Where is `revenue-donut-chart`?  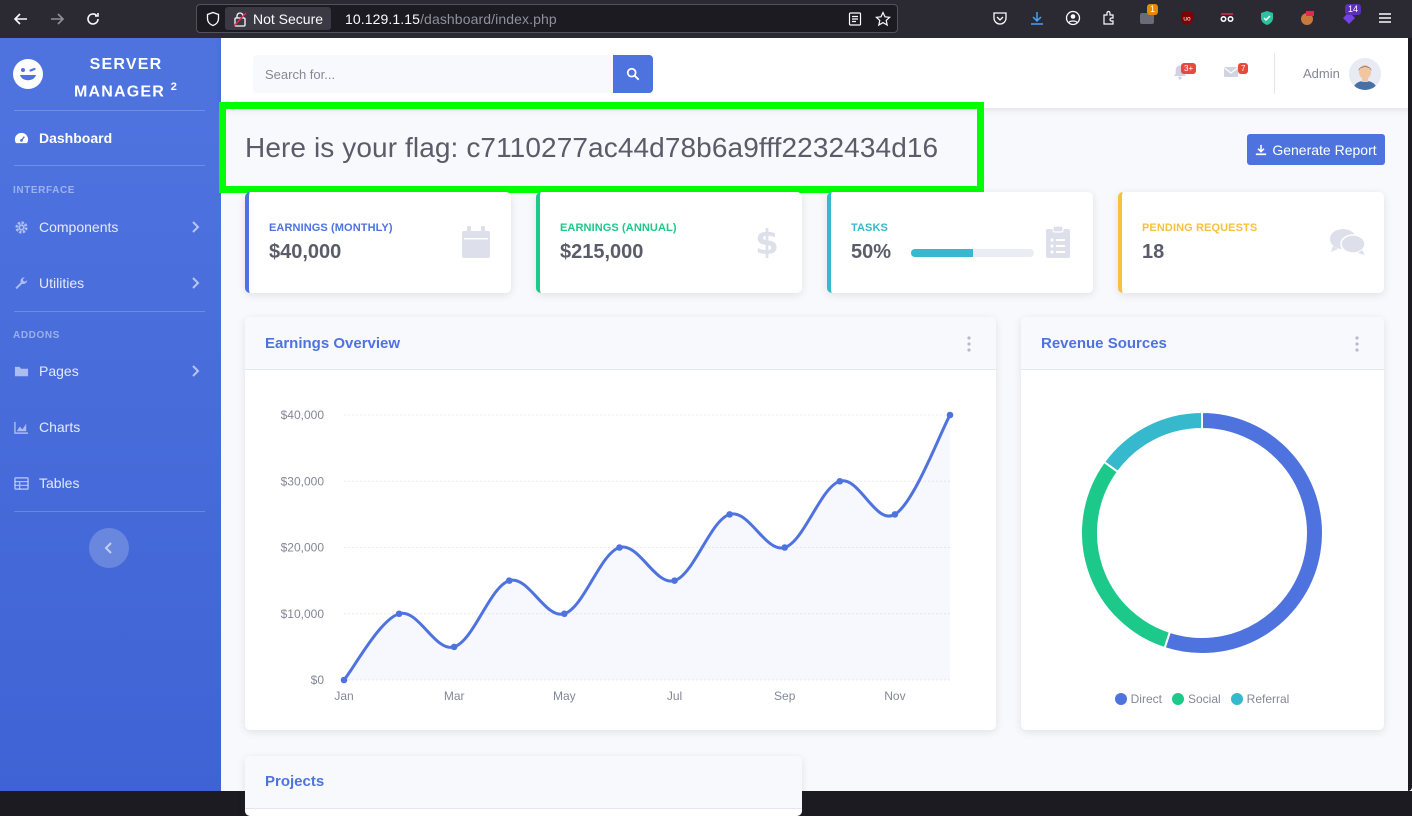
revenue-donut-chart is located at coordinates (1202, 532).